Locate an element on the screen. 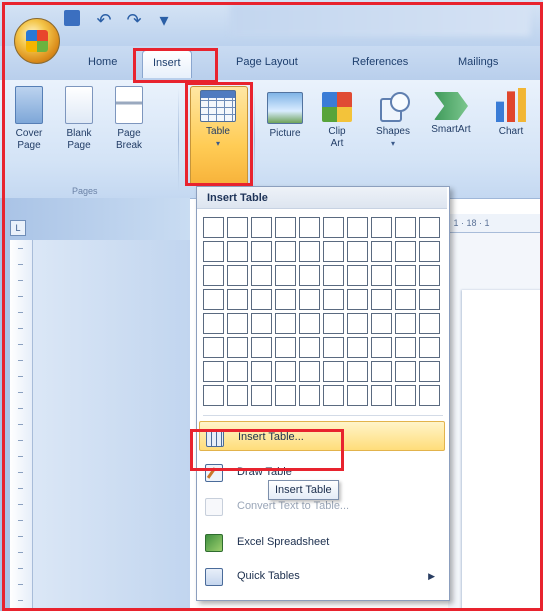  menu-item-quick-tables: Quick Tables ▶ is located at coordinates (322, 576).